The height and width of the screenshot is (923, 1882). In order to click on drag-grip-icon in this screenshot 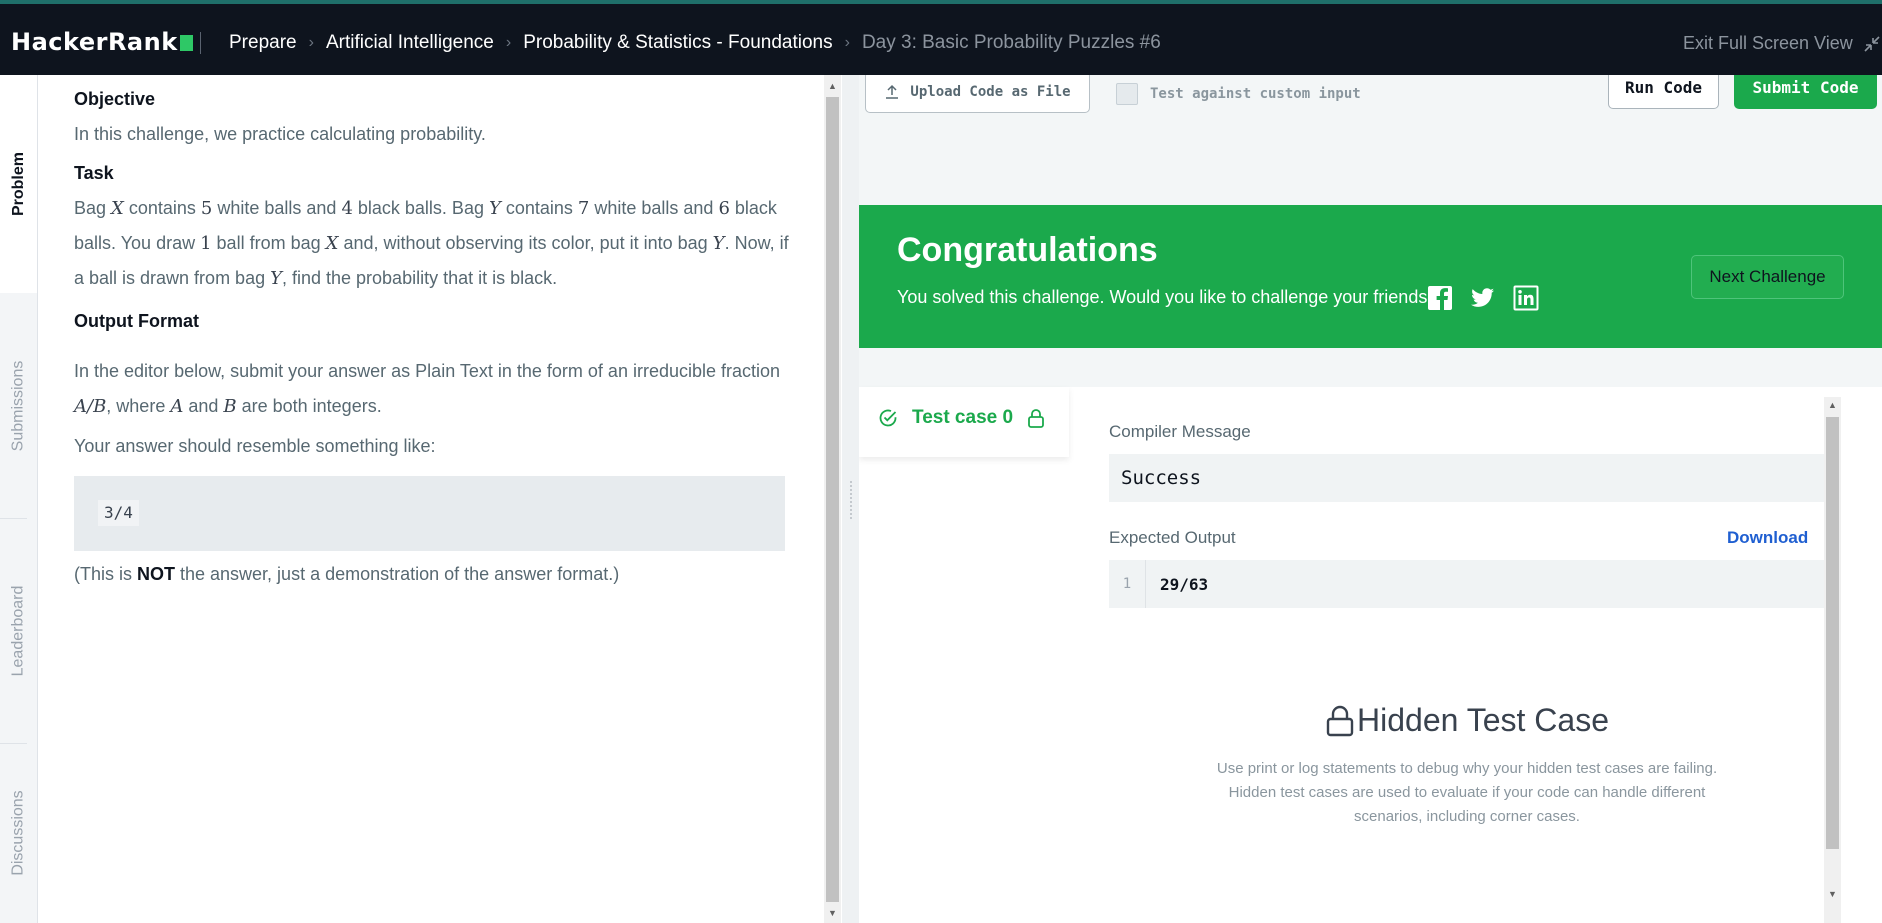, I will do `click(851, 500)`.